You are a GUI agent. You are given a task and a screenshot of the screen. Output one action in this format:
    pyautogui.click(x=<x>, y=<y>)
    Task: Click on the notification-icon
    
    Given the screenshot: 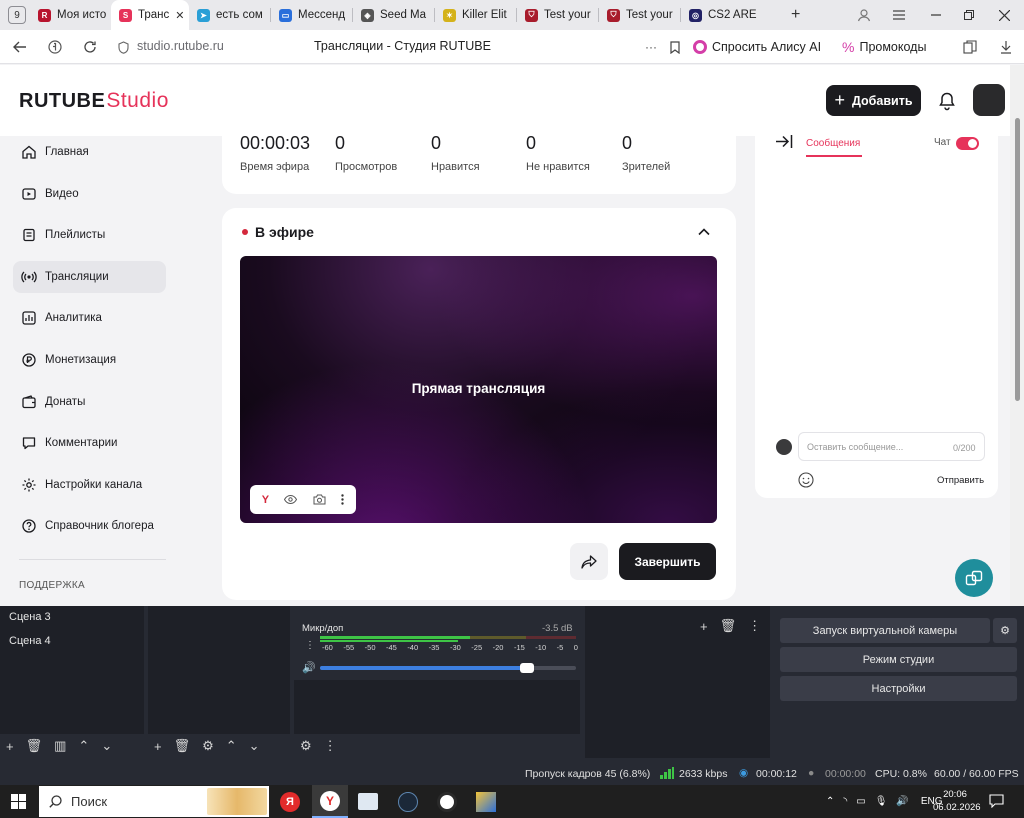 What is the action you would take?
    pyautogui.click(x=996, y=802)
    